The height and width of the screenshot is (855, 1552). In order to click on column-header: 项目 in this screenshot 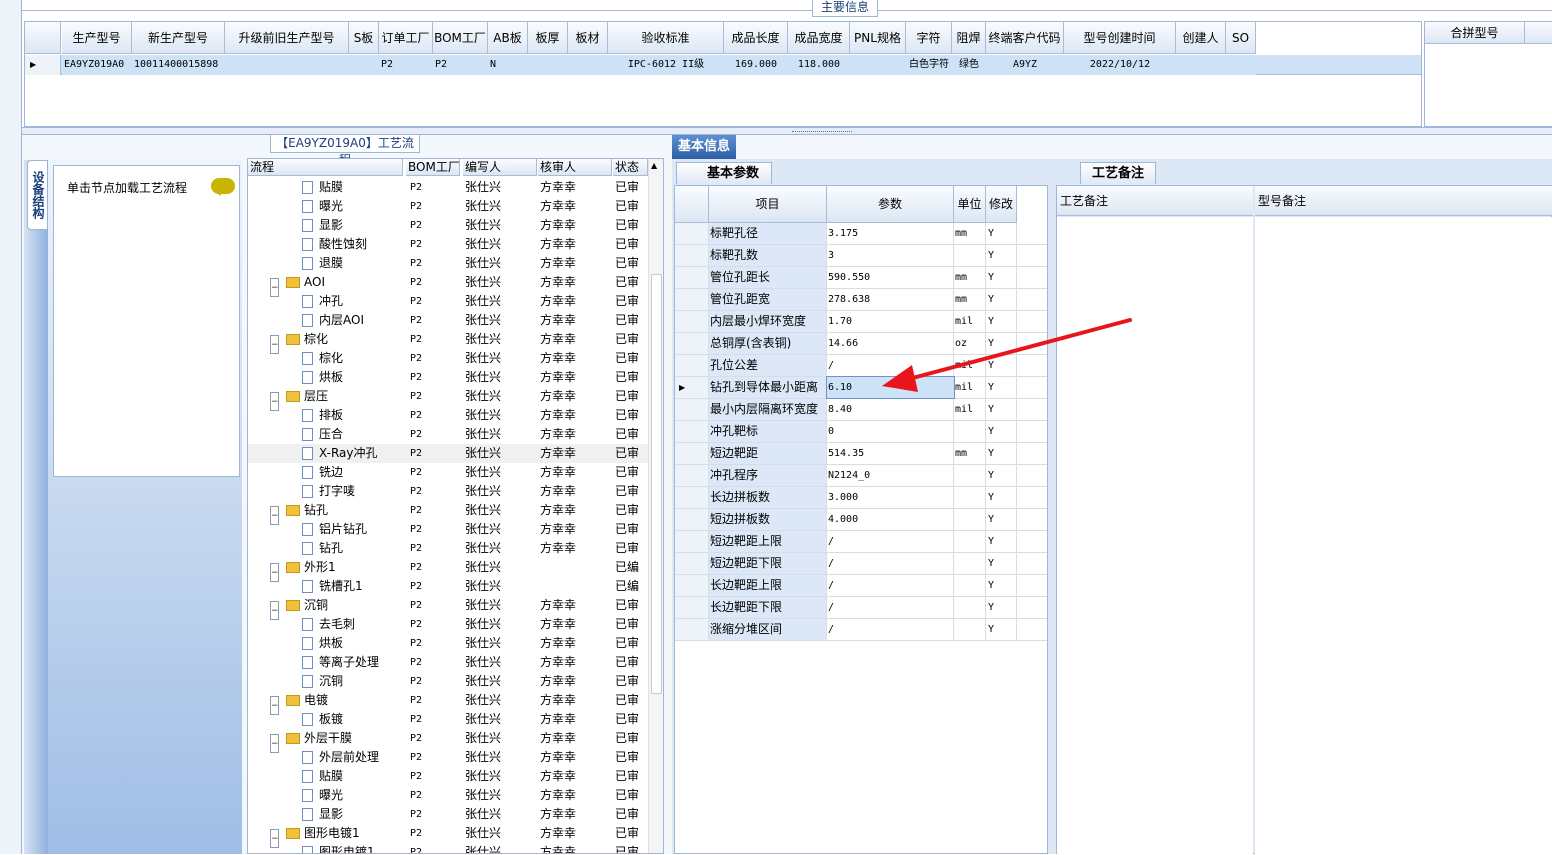, I will do `click(768, 204)`.